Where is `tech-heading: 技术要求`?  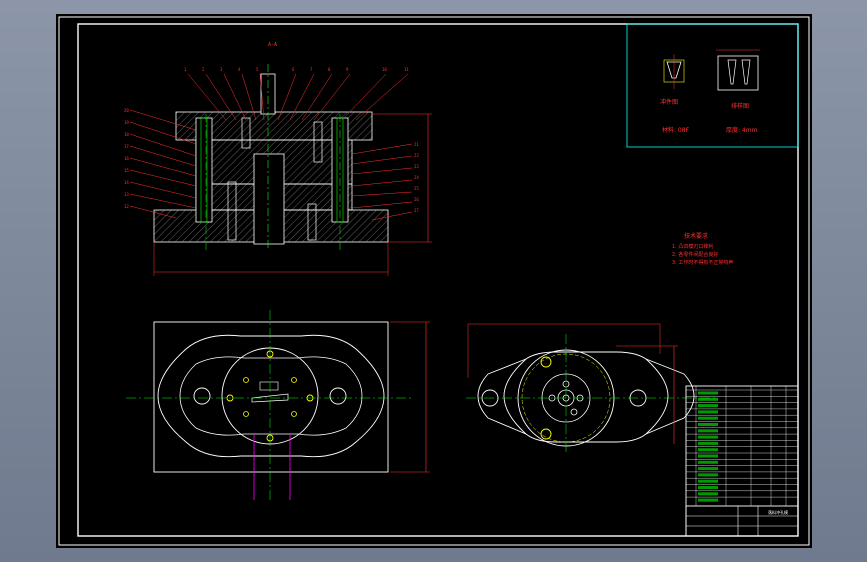
tech-heading: 技术要求 is located at coordinates (696, 236).